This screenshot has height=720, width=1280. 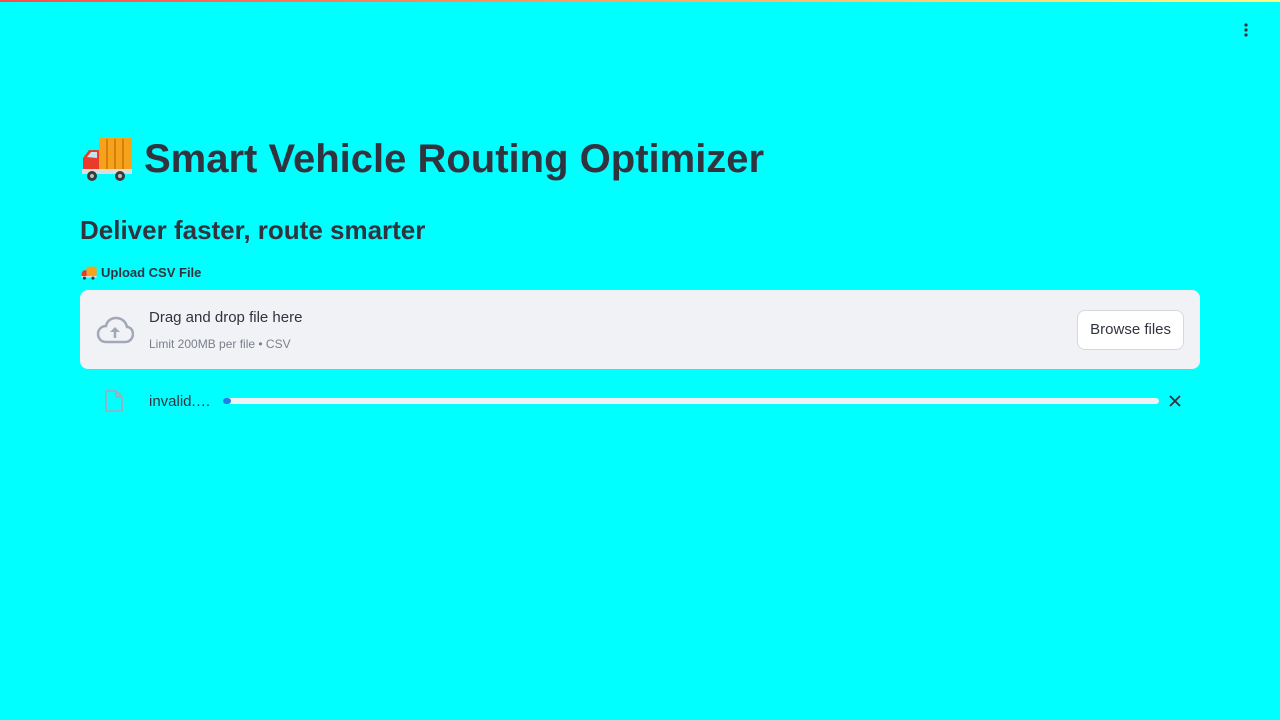 What do you see at coordinates (226, 317) in the screenshot?
I see `dropzone-title: Drag and drop file here` at bounding box center [226, 317].